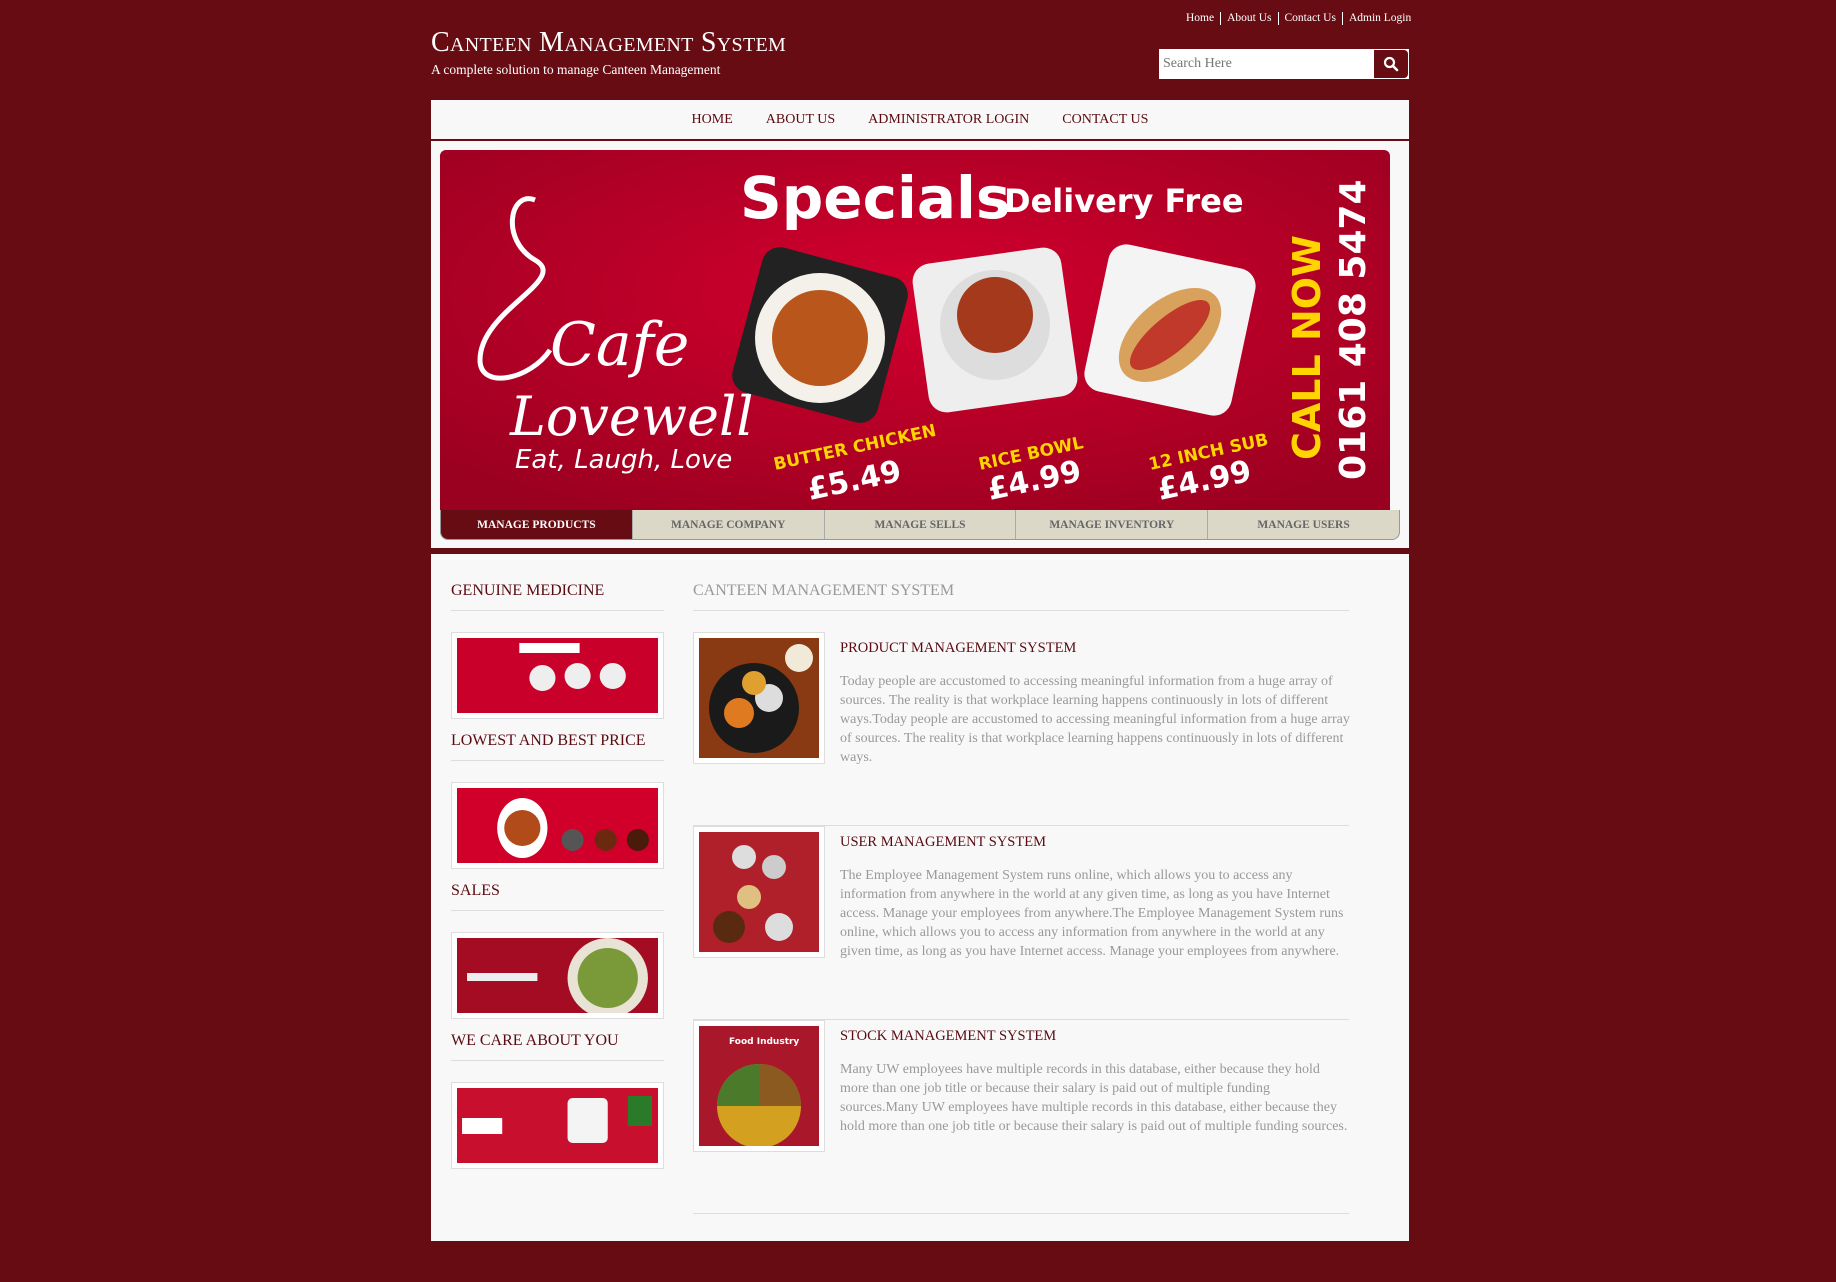 This screenshot has width=1836, height=1282. I want to click on sidebar-image-mcdonalds, so click(557, 1125).